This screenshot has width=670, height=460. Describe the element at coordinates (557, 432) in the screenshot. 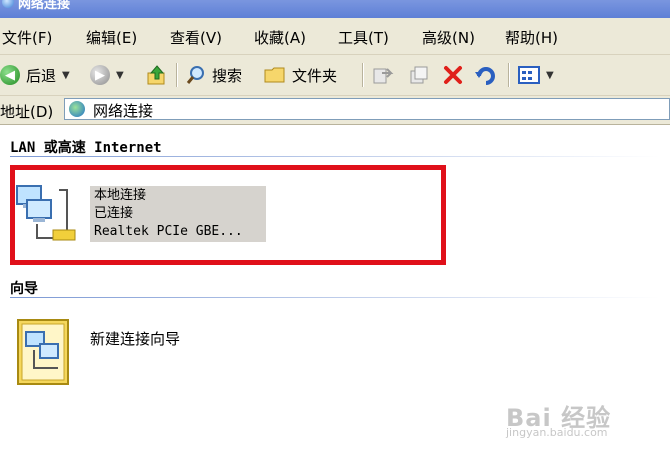

I see `watermark-url: jingyan.baidu.com` at that location.